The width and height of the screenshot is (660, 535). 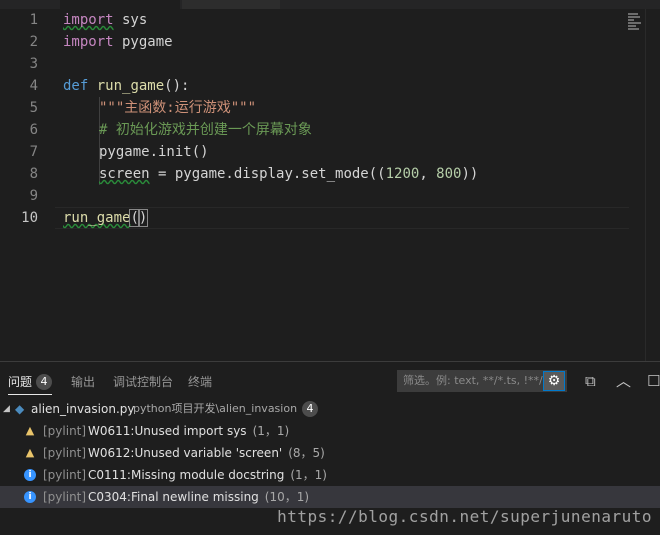 What do you see at coordinates (173, 497) in the screenshot?
I see `problem-message: C0304:Final newline missing` at bounding box center [173, 497].